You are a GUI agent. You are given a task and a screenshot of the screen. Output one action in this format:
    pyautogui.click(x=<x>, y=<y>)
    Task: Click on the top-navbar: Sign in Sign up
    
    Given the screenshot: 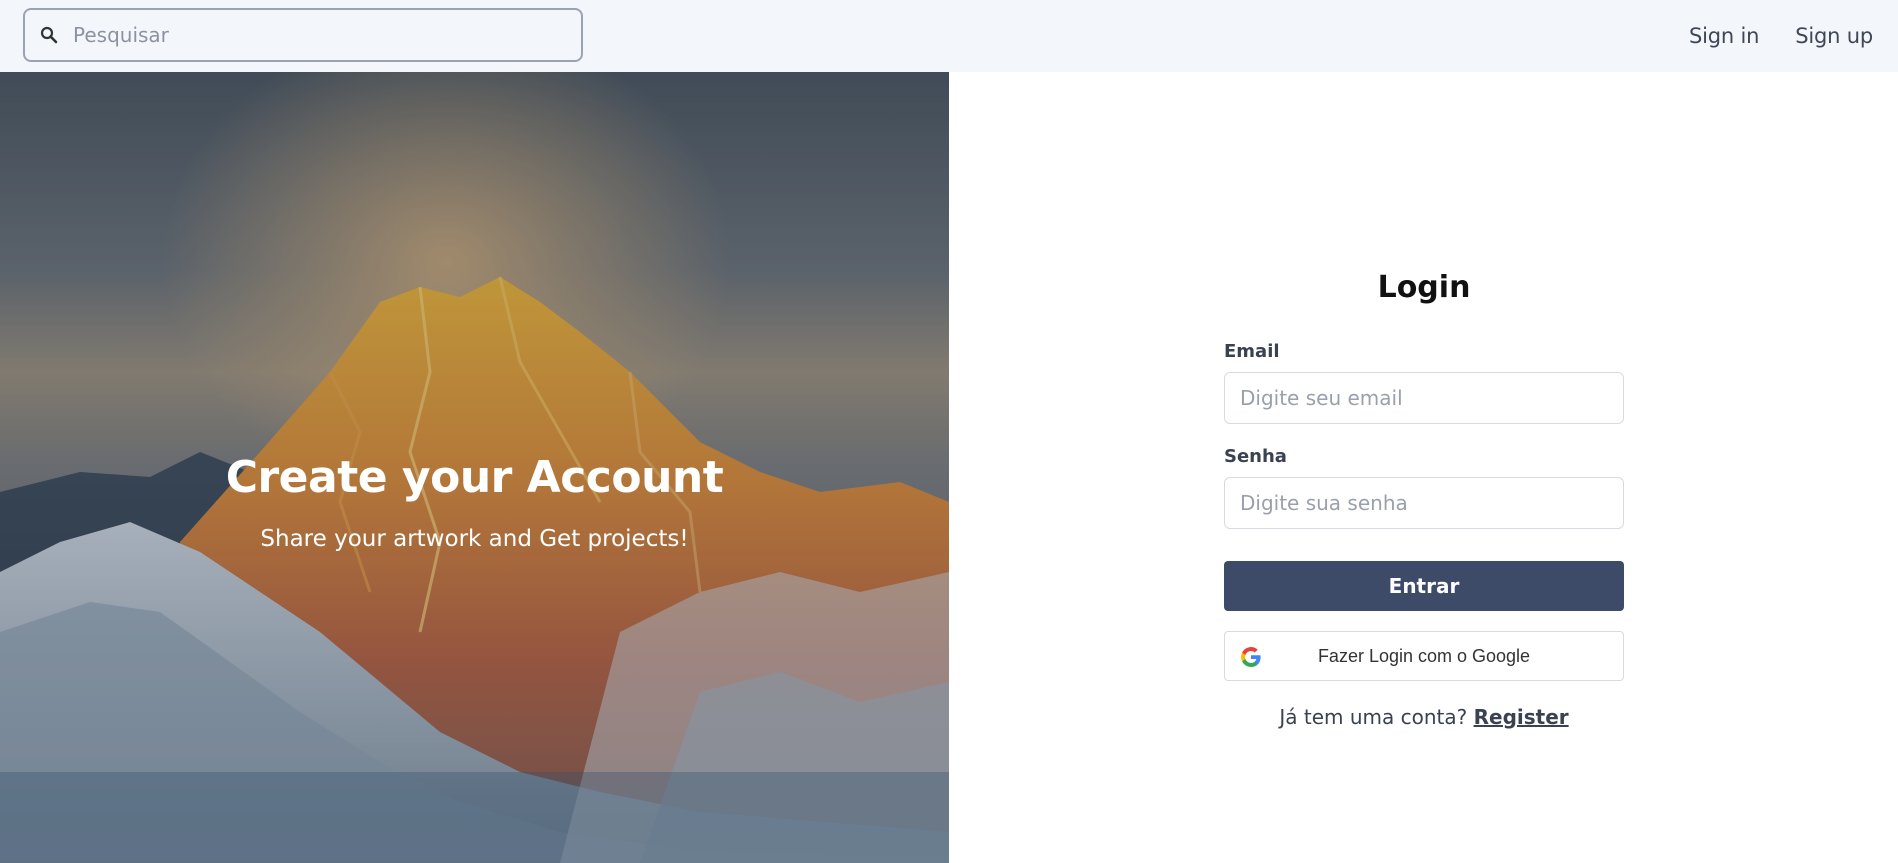 What is the action you would take?
    pyautogui.click(x=949, y=36)
    